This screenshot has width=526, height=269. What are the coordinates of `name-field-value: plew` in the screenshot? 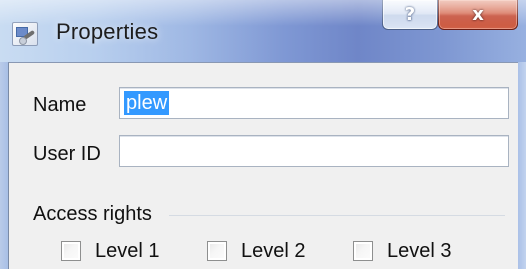 It's located at (147, 103).